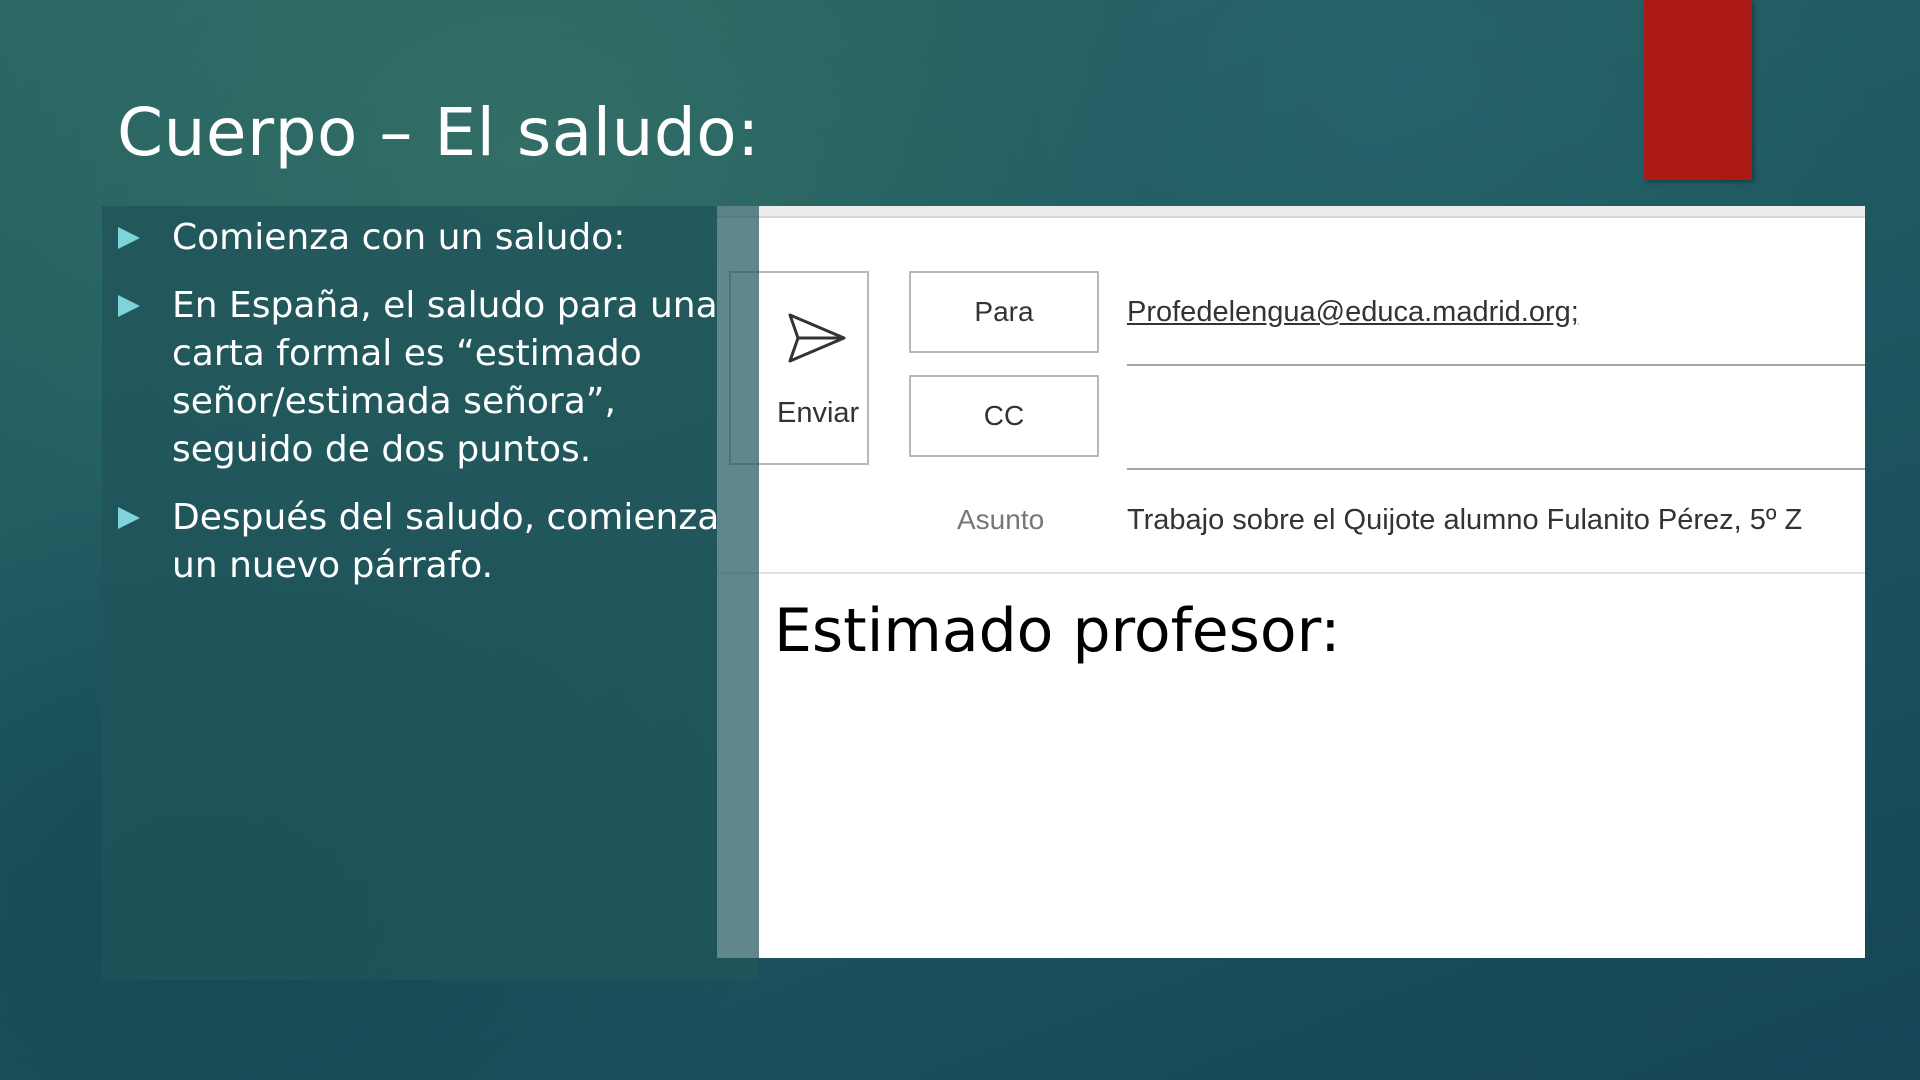  I want to click on send-icon, so click(817, 338).